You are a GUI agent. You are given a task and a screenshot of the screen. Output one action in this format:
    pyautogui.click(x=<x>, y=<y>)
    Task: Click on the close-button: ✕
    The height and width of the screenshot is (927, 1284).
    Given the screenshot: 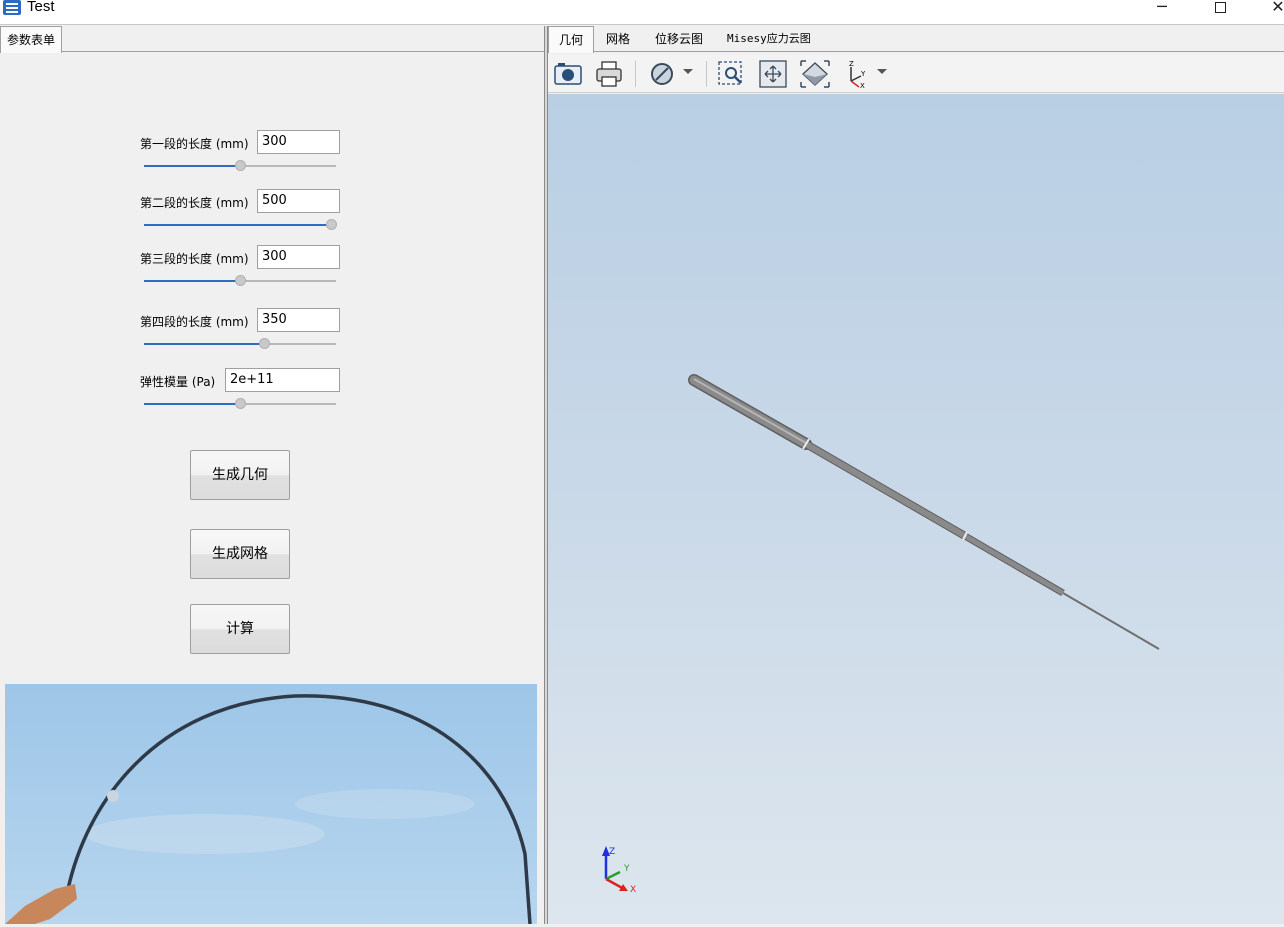 What is the action you would take?
    pyautogui.click(x=1273, y=9)
    